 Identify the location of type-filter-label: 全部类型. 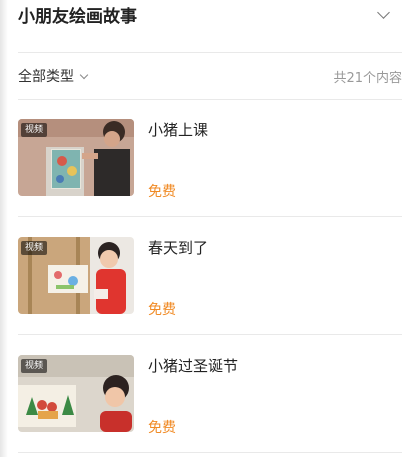
(46, 77).